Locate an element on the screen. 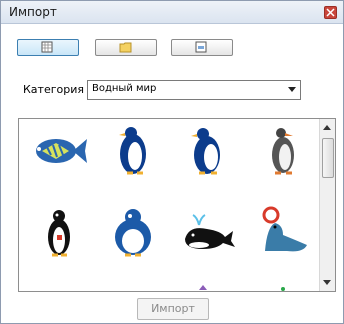 Image resolution: width=344 pixels, height=324 pixels. chevron-down-icon is located at coordinates (292, 89).